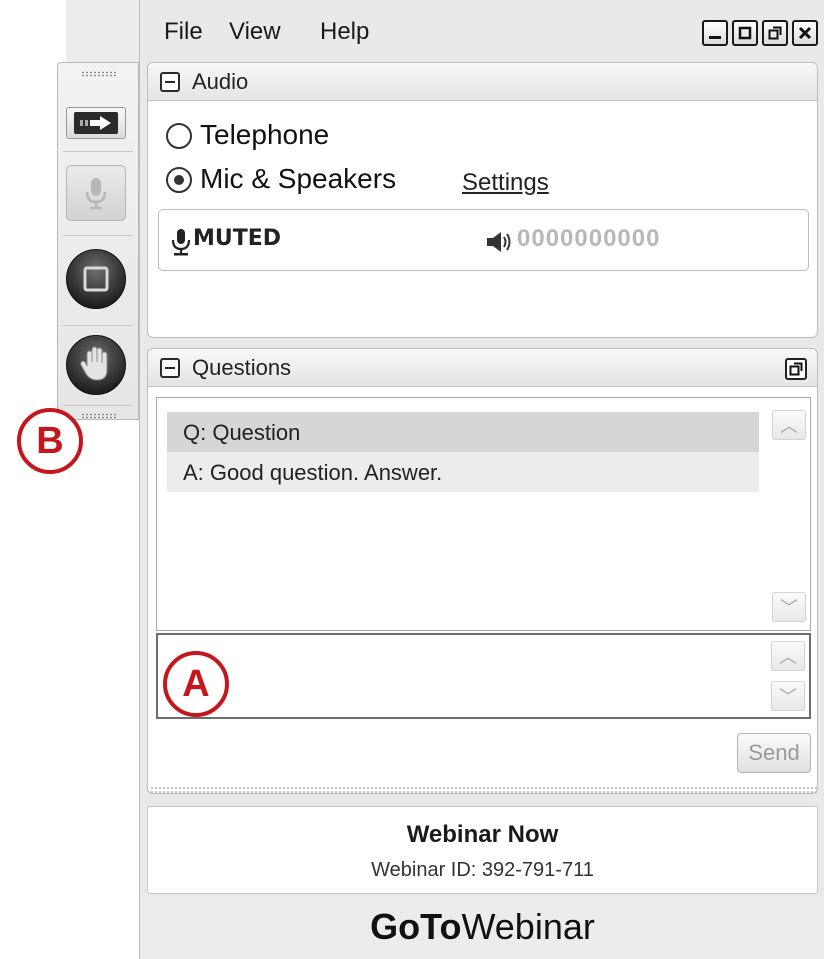 The image size is (824, 959). What do you see at coordinates (103, 31) in the screenshot?
I see `toolbar-top-background` at bounding box center [103, 31].